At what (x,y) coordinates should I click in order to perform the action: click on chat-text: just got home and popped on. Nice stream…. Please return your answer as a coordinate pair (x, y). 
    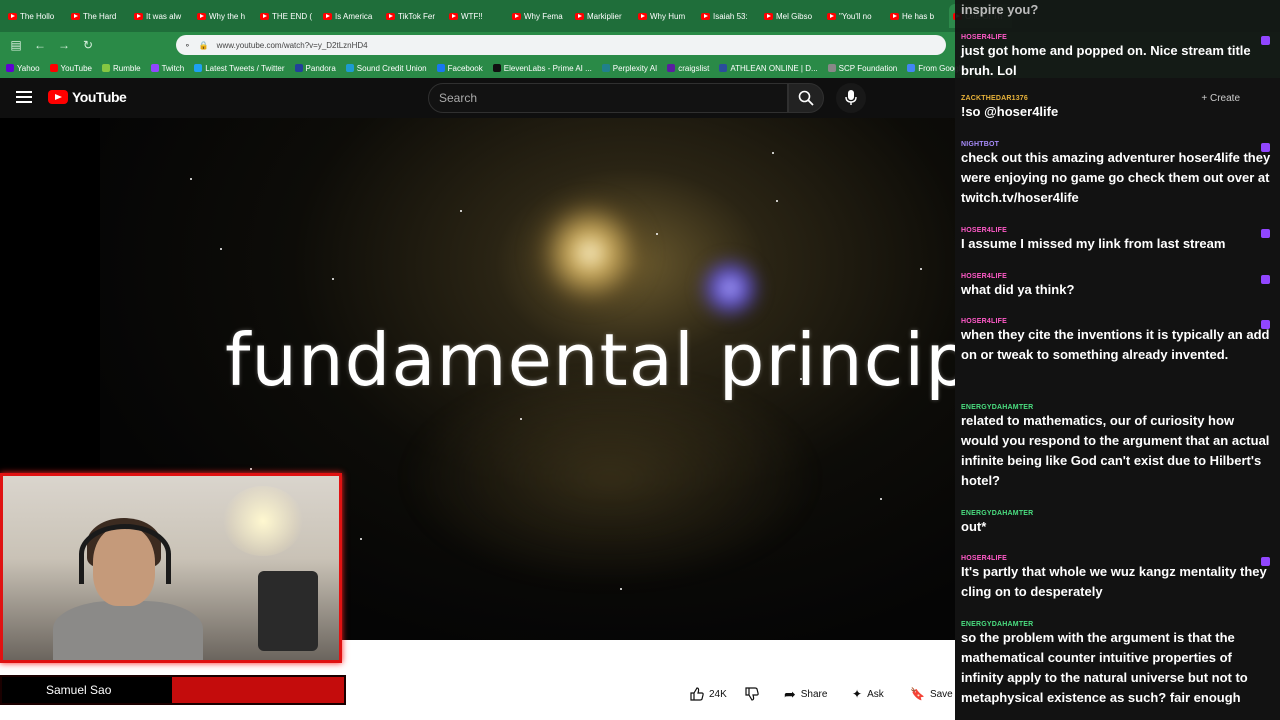
    Looking at the image, I should click on (1106, 60).